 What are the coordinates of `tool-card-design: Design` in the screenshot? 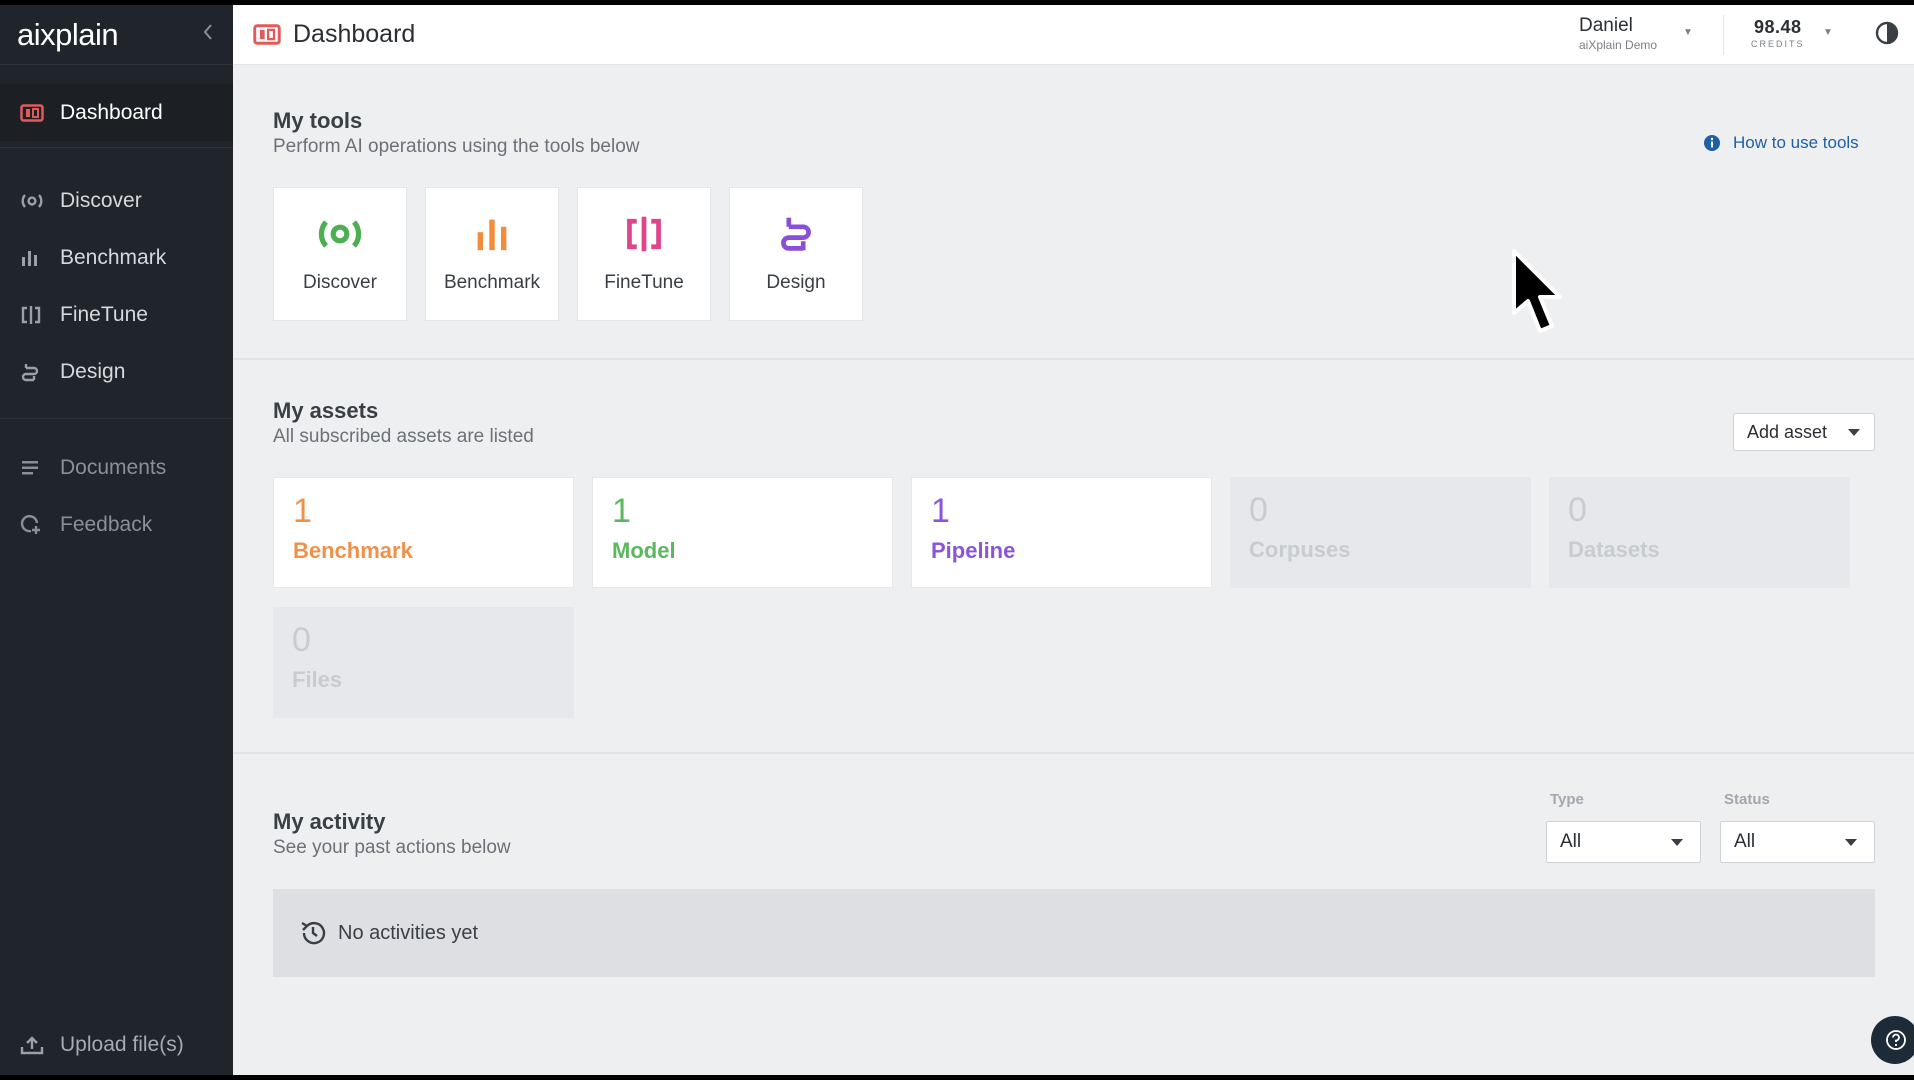 It's located at (796, 254).